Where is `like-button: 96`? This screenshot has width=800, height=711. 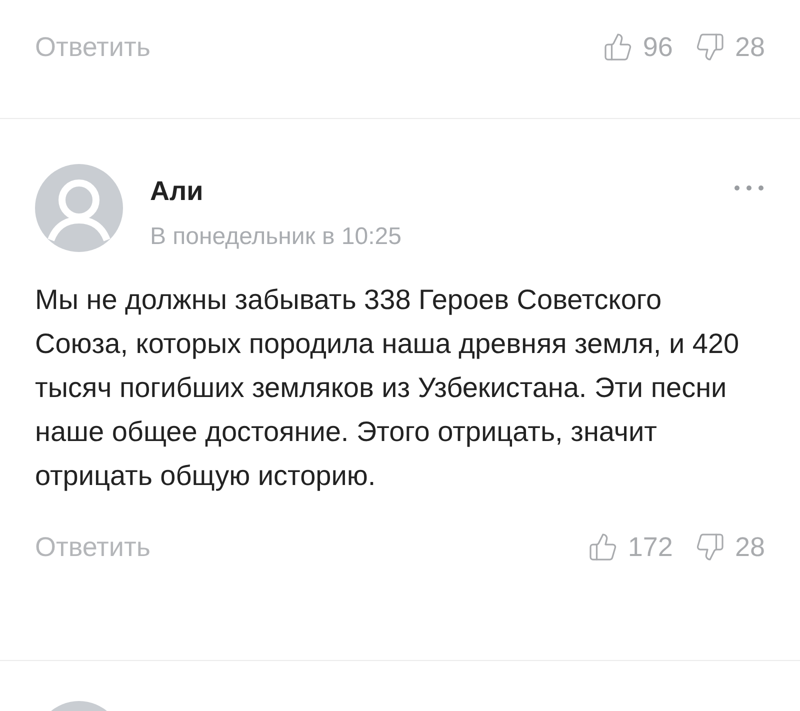
like-button: 96 is located at coordinates (637, 47).